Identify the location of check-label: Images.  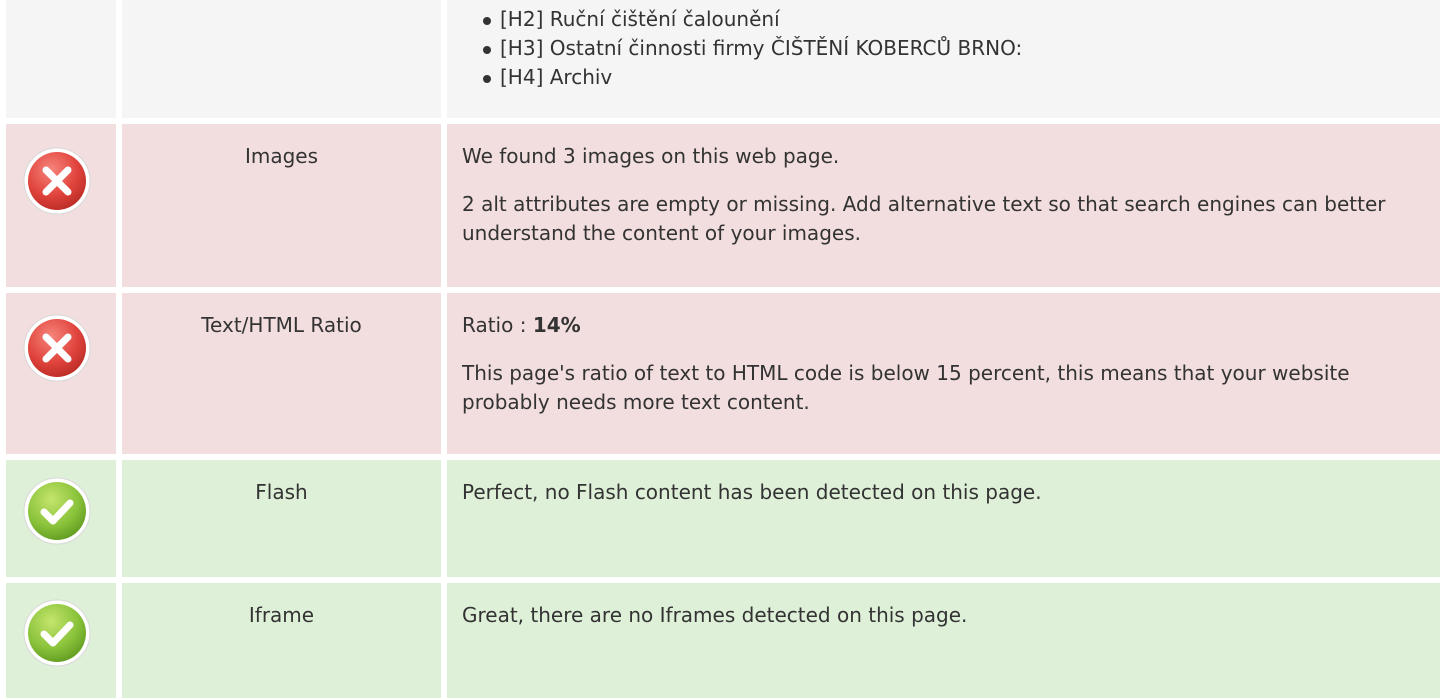
(281, 156).